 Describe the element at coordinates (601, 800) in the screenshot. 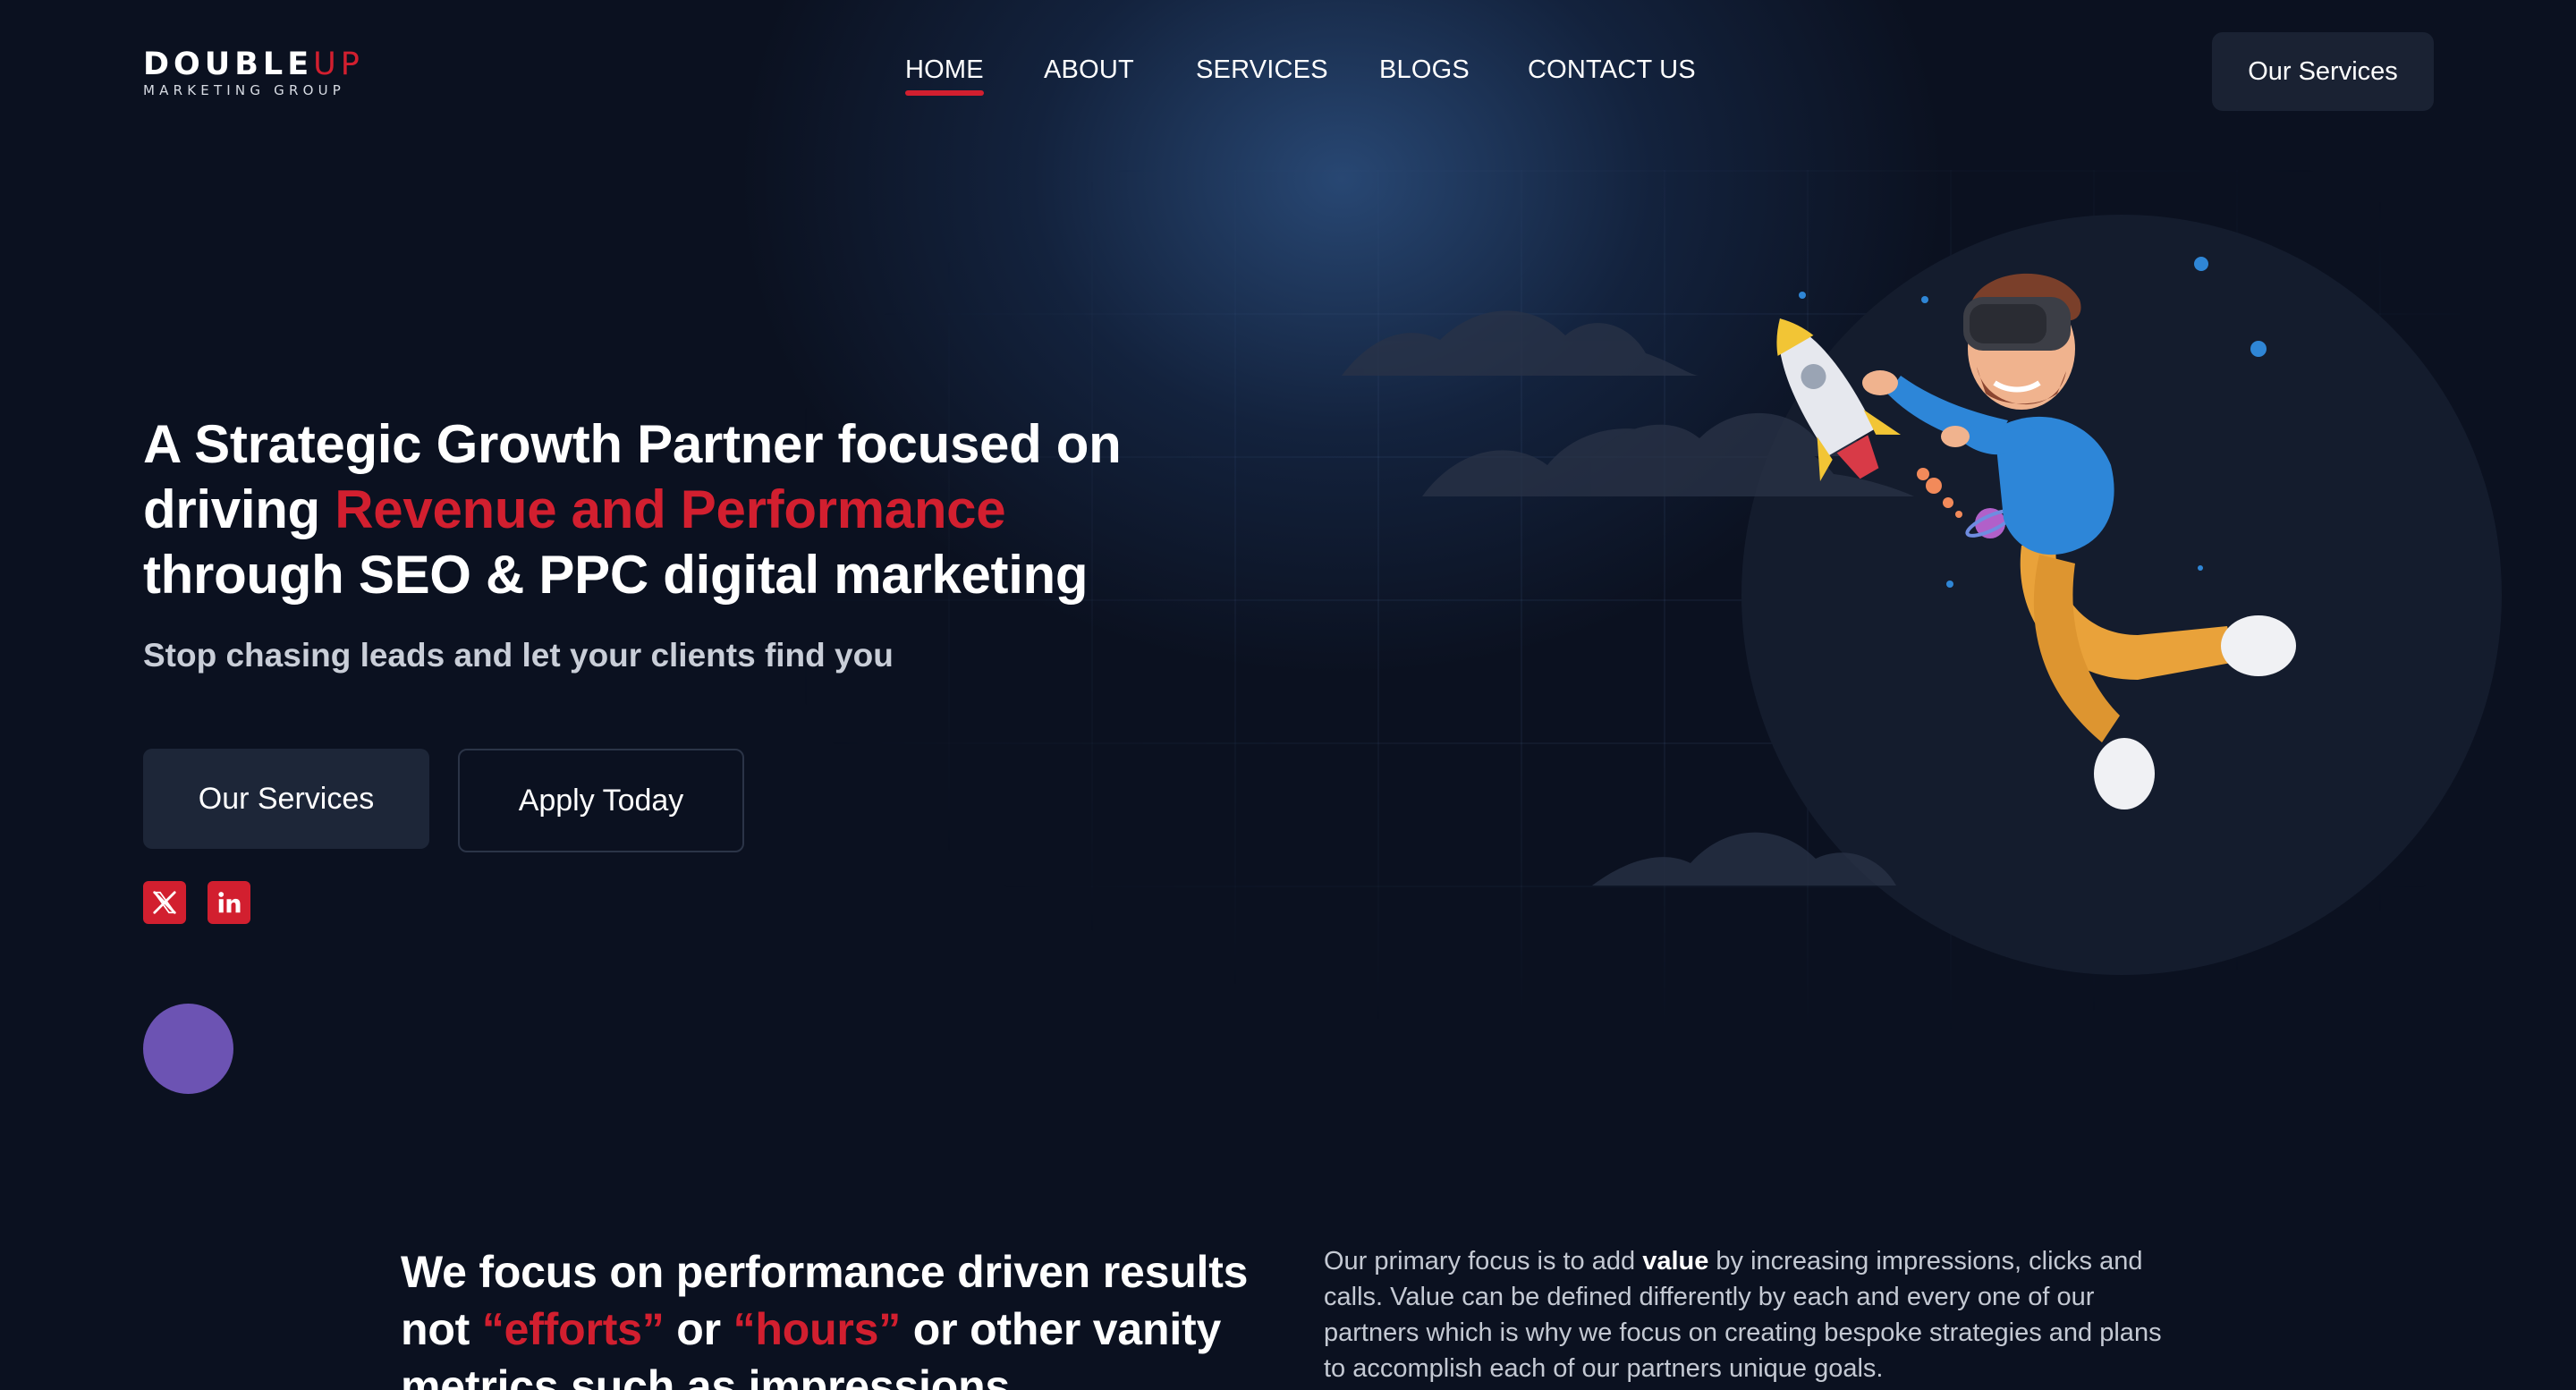

I see `apply-today-button: Apply Today` at that location.